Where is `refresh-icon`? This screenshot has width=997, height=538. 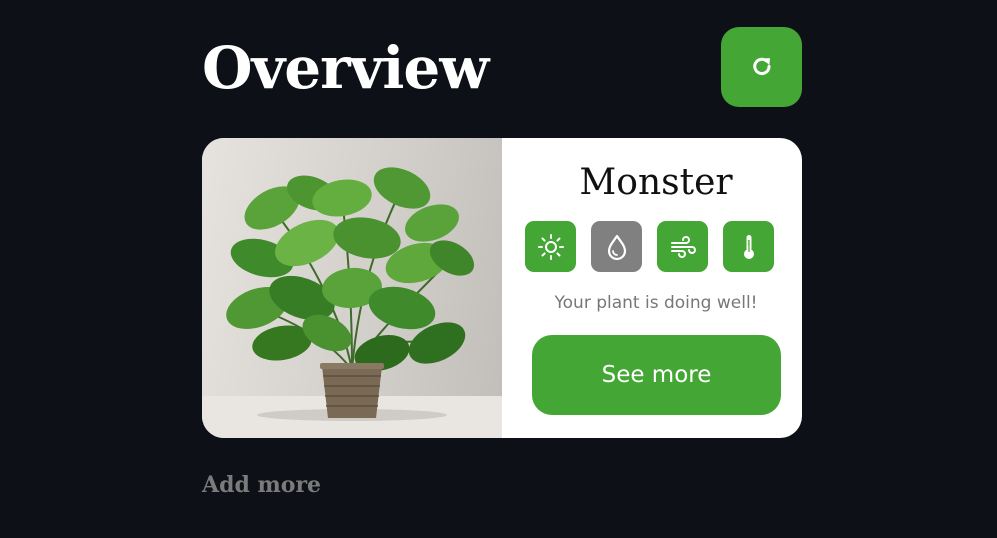 refresh-icon is located at coordinates (761, 66).